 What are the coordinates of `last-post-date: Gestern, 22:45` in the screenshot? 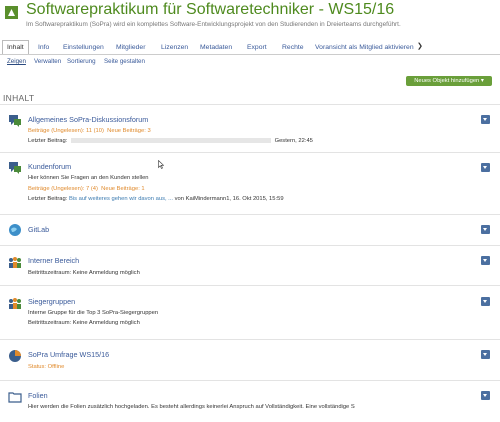 It's located at (293, 141).